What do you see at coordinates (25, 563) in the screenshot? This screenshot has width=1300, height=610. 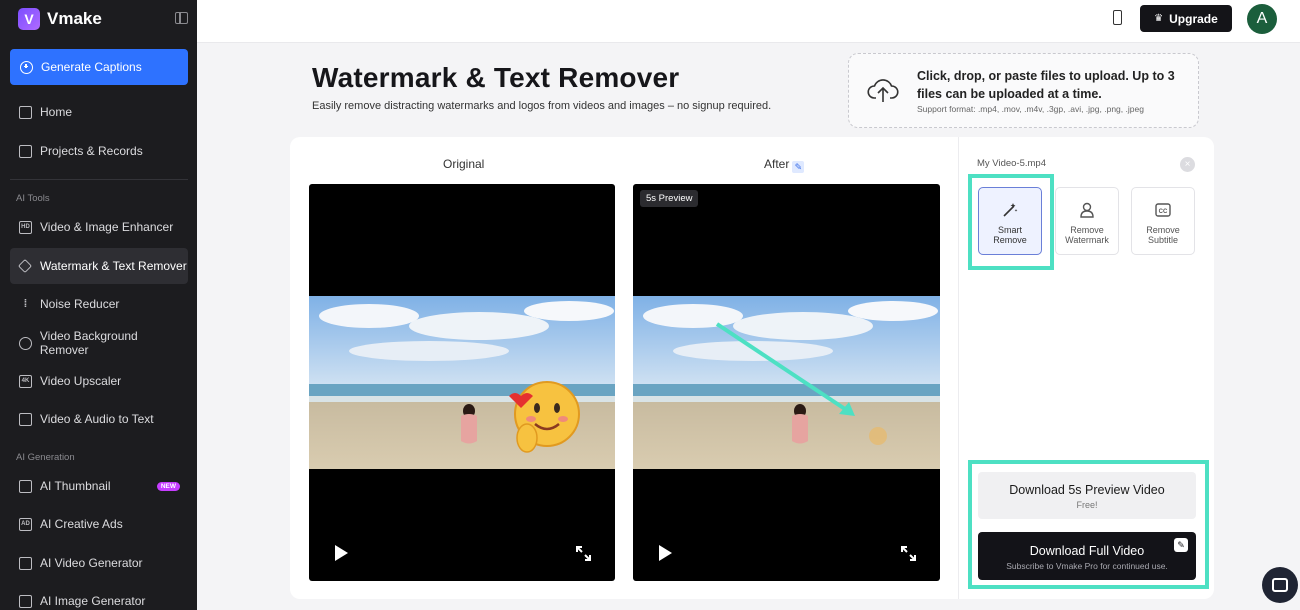 I see `video-gen-icon` at bounding box center [25, 563].